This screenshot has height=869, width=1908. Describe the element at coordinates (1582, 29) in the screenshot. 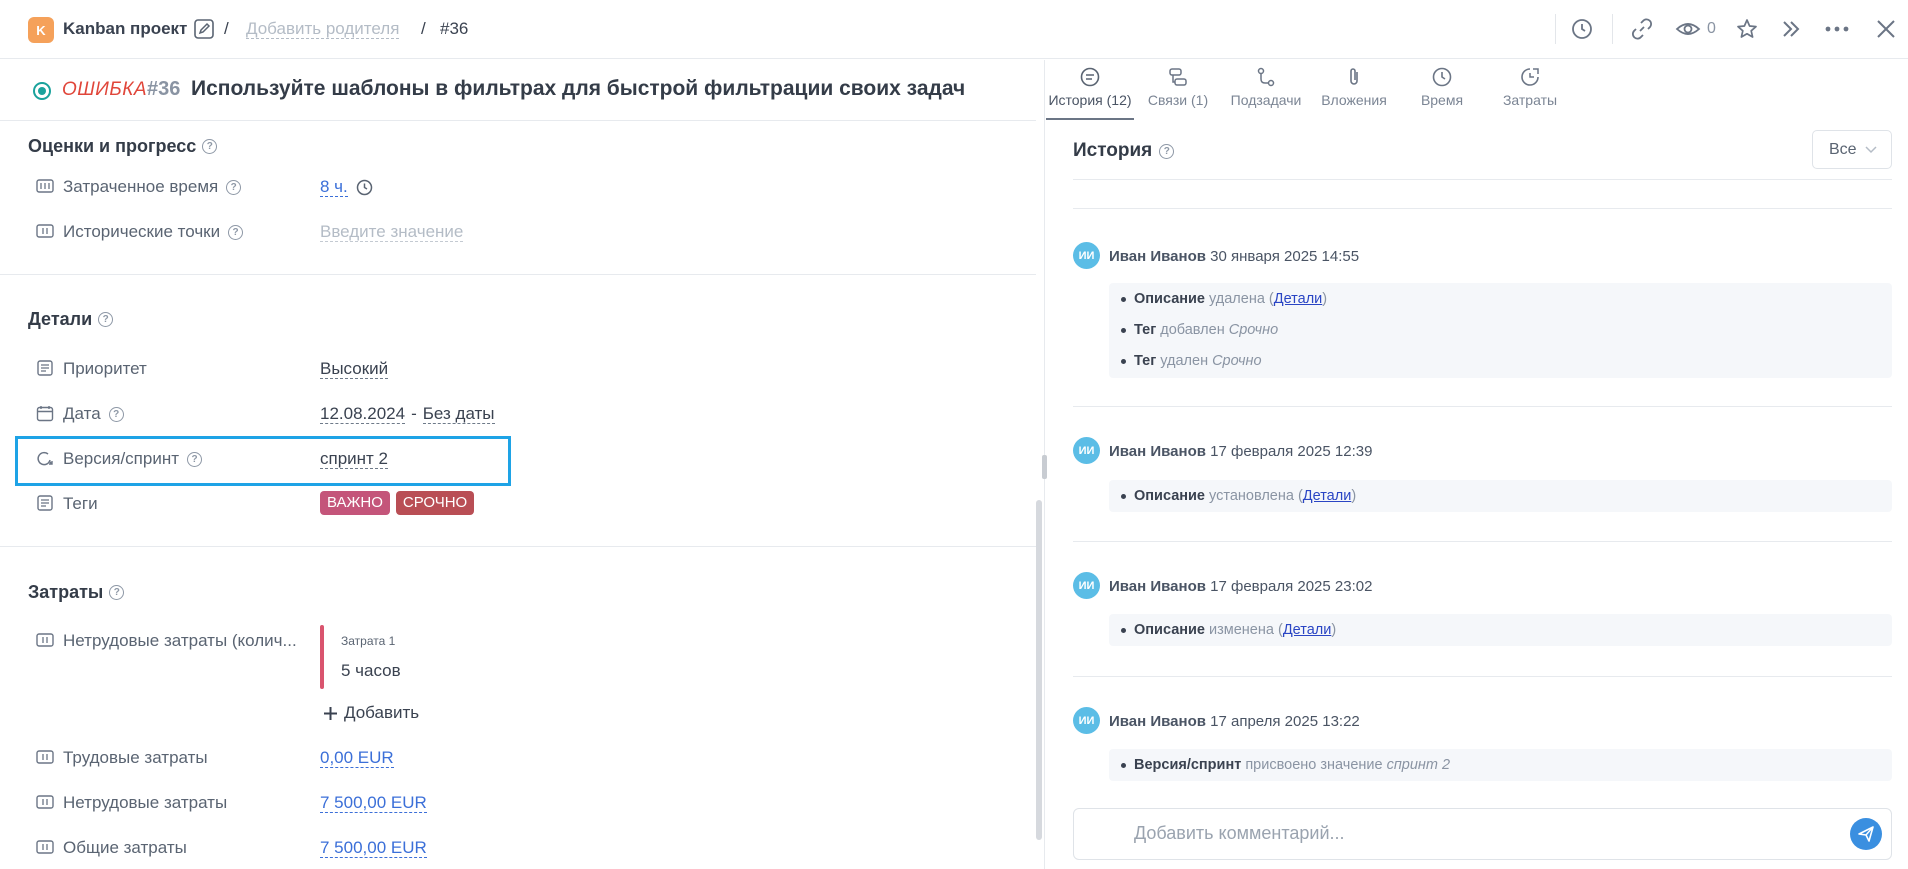

I see `history-clock-icon` at that location.